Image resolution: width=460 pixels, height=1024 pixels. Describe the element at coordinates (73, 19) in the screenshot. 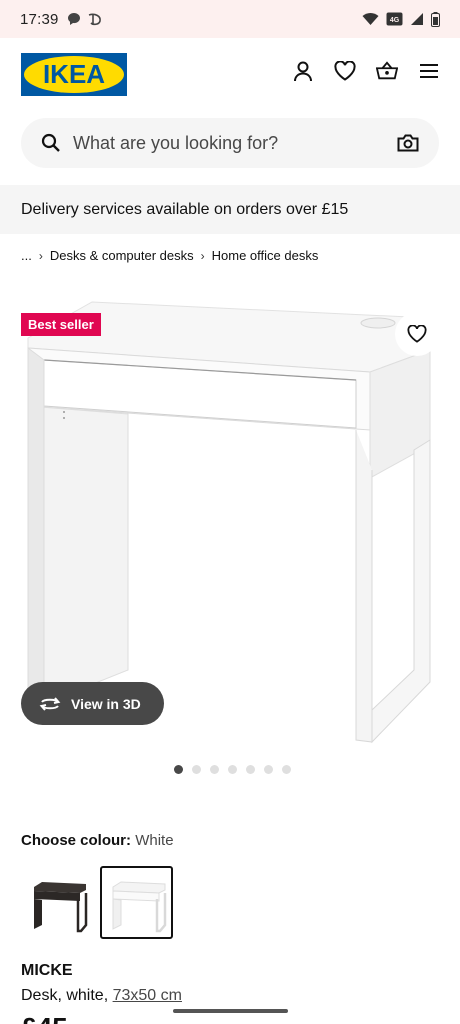

I see `chat-notification-icon` at that location.